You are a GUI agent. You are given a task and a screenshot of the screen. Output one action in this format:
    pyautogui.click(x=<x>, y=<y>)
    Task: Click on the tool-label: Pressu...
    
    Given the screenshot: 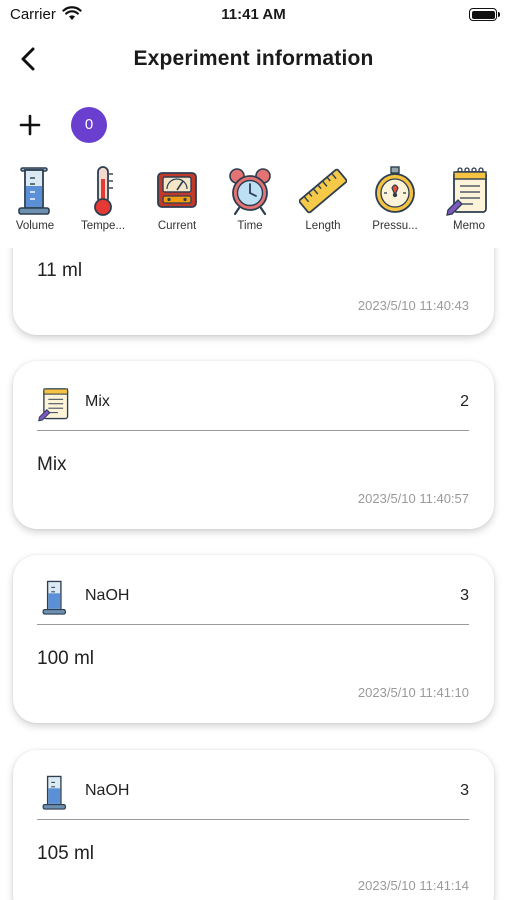 What is the action you would take?
    pyautogui.click(x=395, y=226)
    